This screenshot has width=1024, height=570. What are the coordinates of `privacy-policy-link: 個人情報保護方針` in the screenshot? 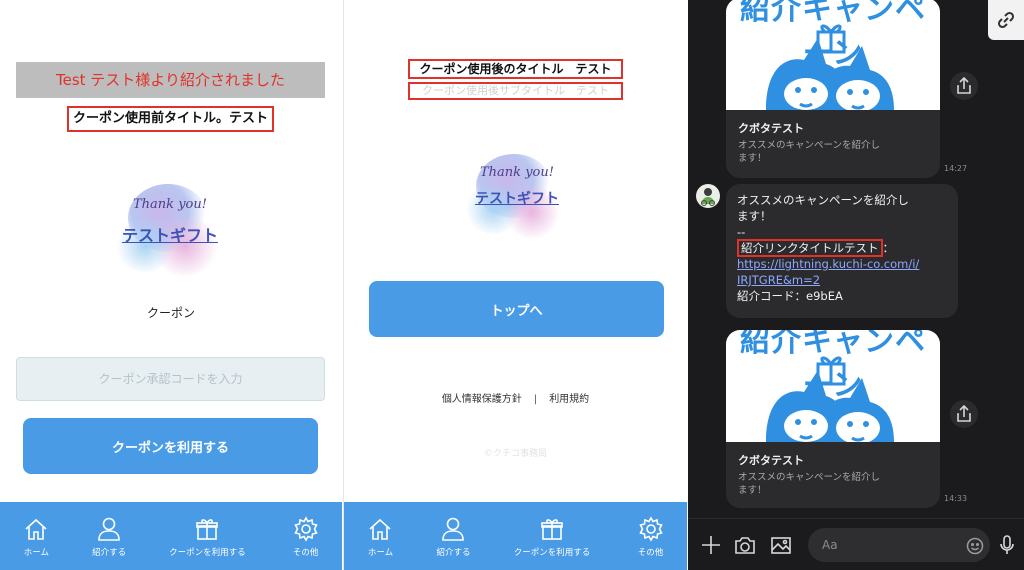 It's located at (482, 399).